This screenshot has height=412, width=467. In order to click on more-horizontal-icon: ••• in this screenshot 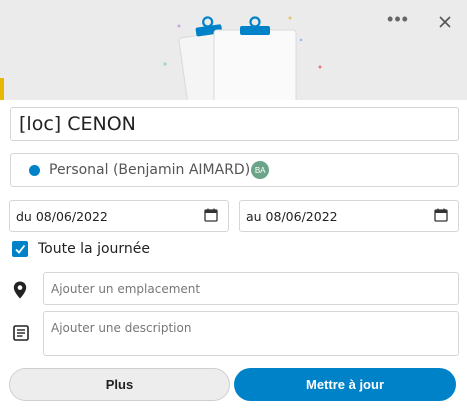, I will do `click(398, 19)`.